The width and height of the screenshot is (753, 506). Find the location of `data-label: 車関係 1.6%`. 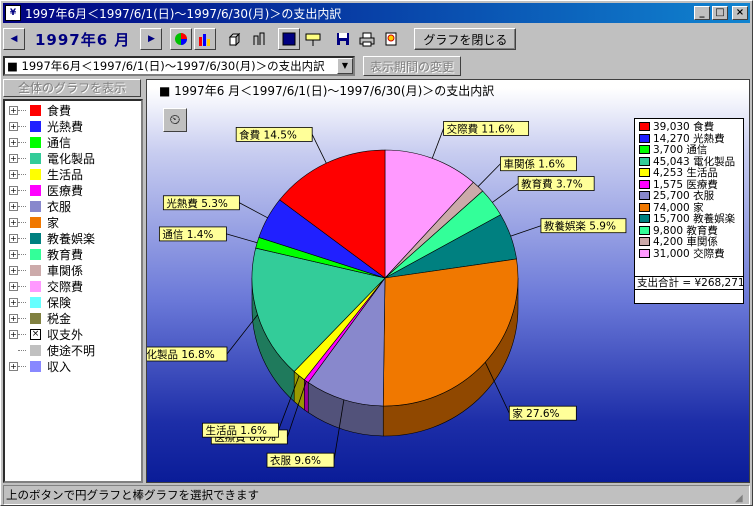

data-label: 車関係 1.6% is located at coordinates (534, 164).